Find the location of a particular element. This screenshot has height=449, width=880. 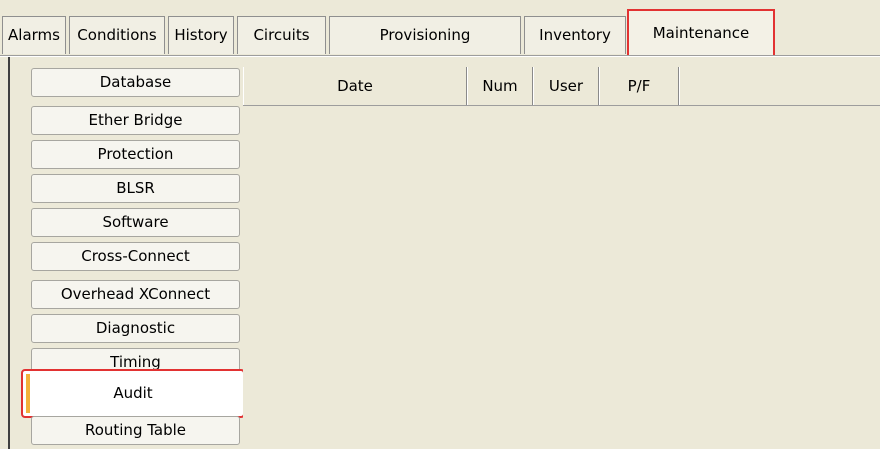

sidebar-item-audit: Audit is located at coordinates (133, 393).